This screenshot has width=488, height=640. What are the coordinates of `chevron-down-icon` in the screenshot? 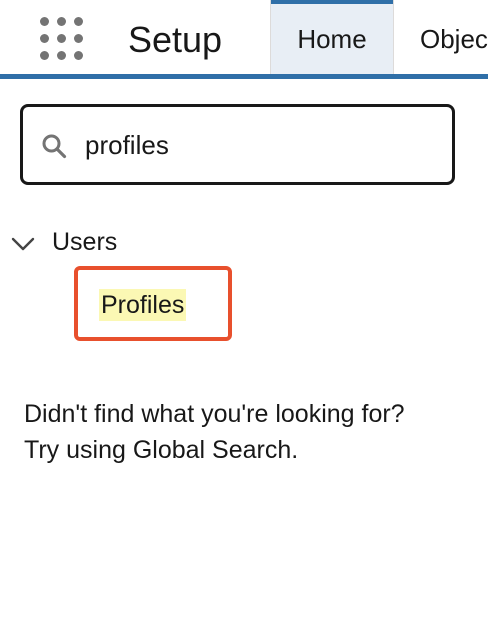 It's located at (23, 244).